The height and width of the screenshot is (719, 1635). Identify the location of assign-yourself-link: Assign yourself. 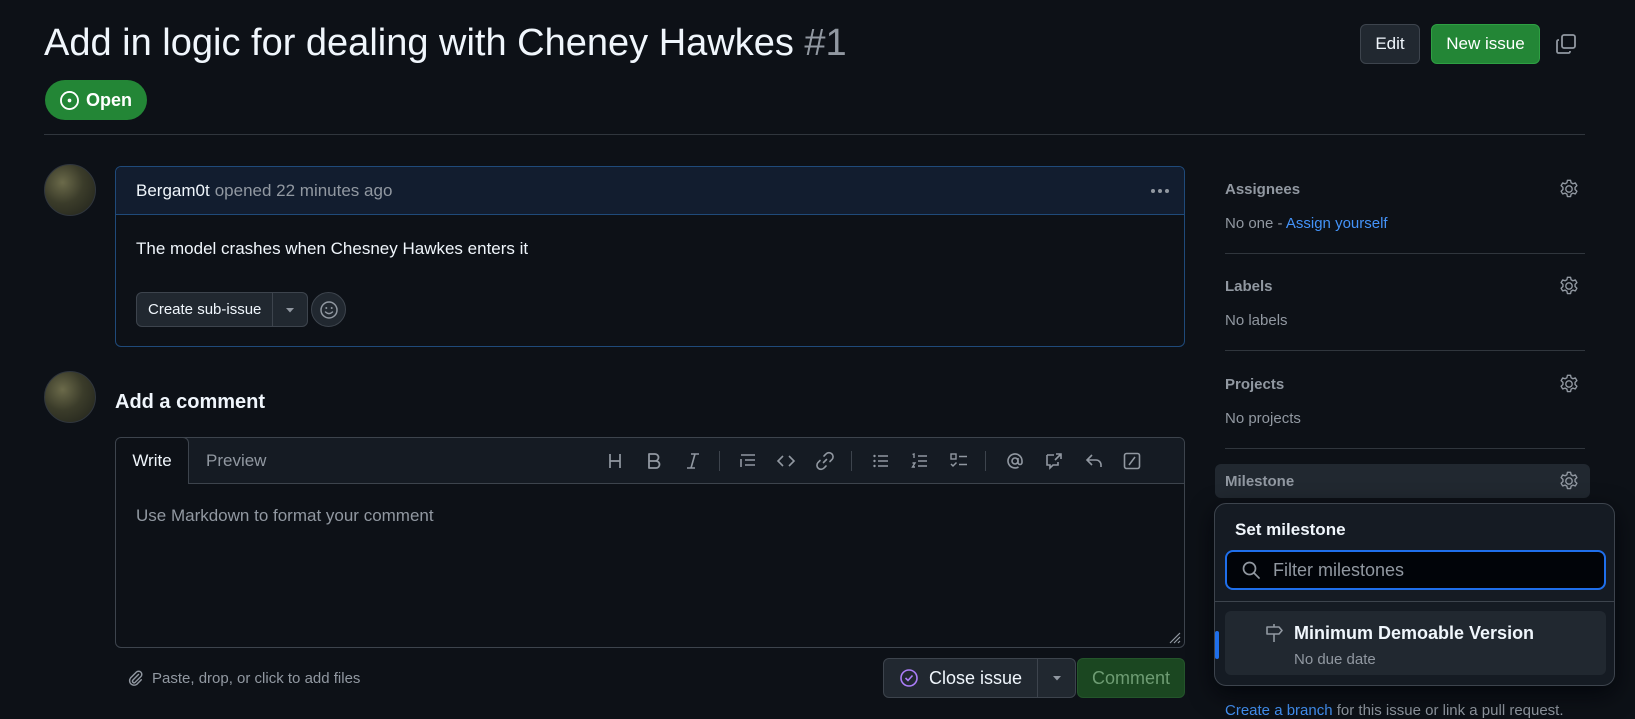
(1337, 223).